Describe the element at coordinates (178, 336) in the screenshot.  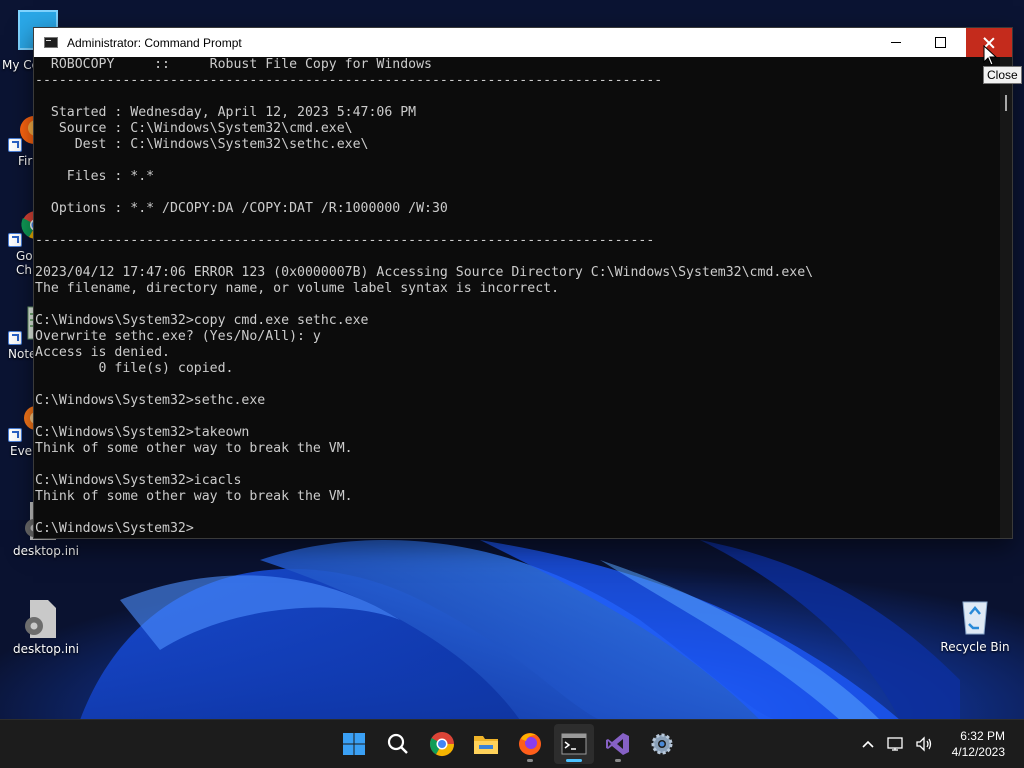
I see `console-line: Overwrite sethc.exe? (Yes/No/All): y` at that location.